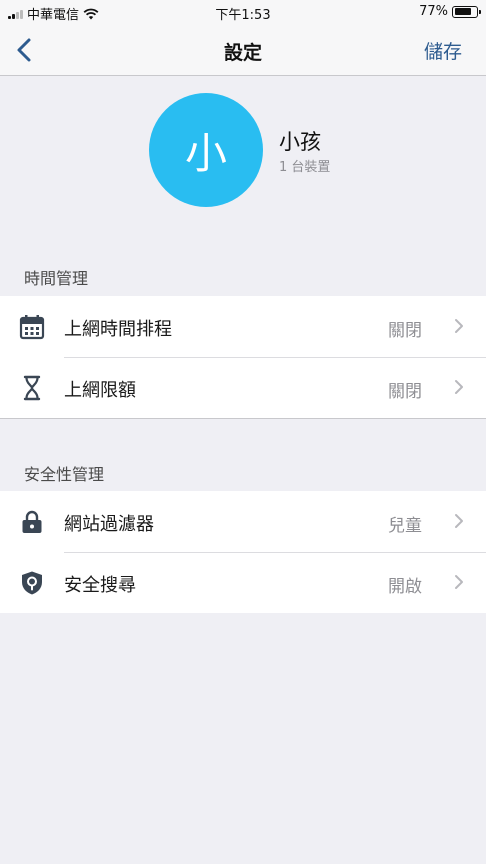 The width and height of the screenshot is (486, 864). I want to click on status-time: 下午1:53, so click(243, 15).